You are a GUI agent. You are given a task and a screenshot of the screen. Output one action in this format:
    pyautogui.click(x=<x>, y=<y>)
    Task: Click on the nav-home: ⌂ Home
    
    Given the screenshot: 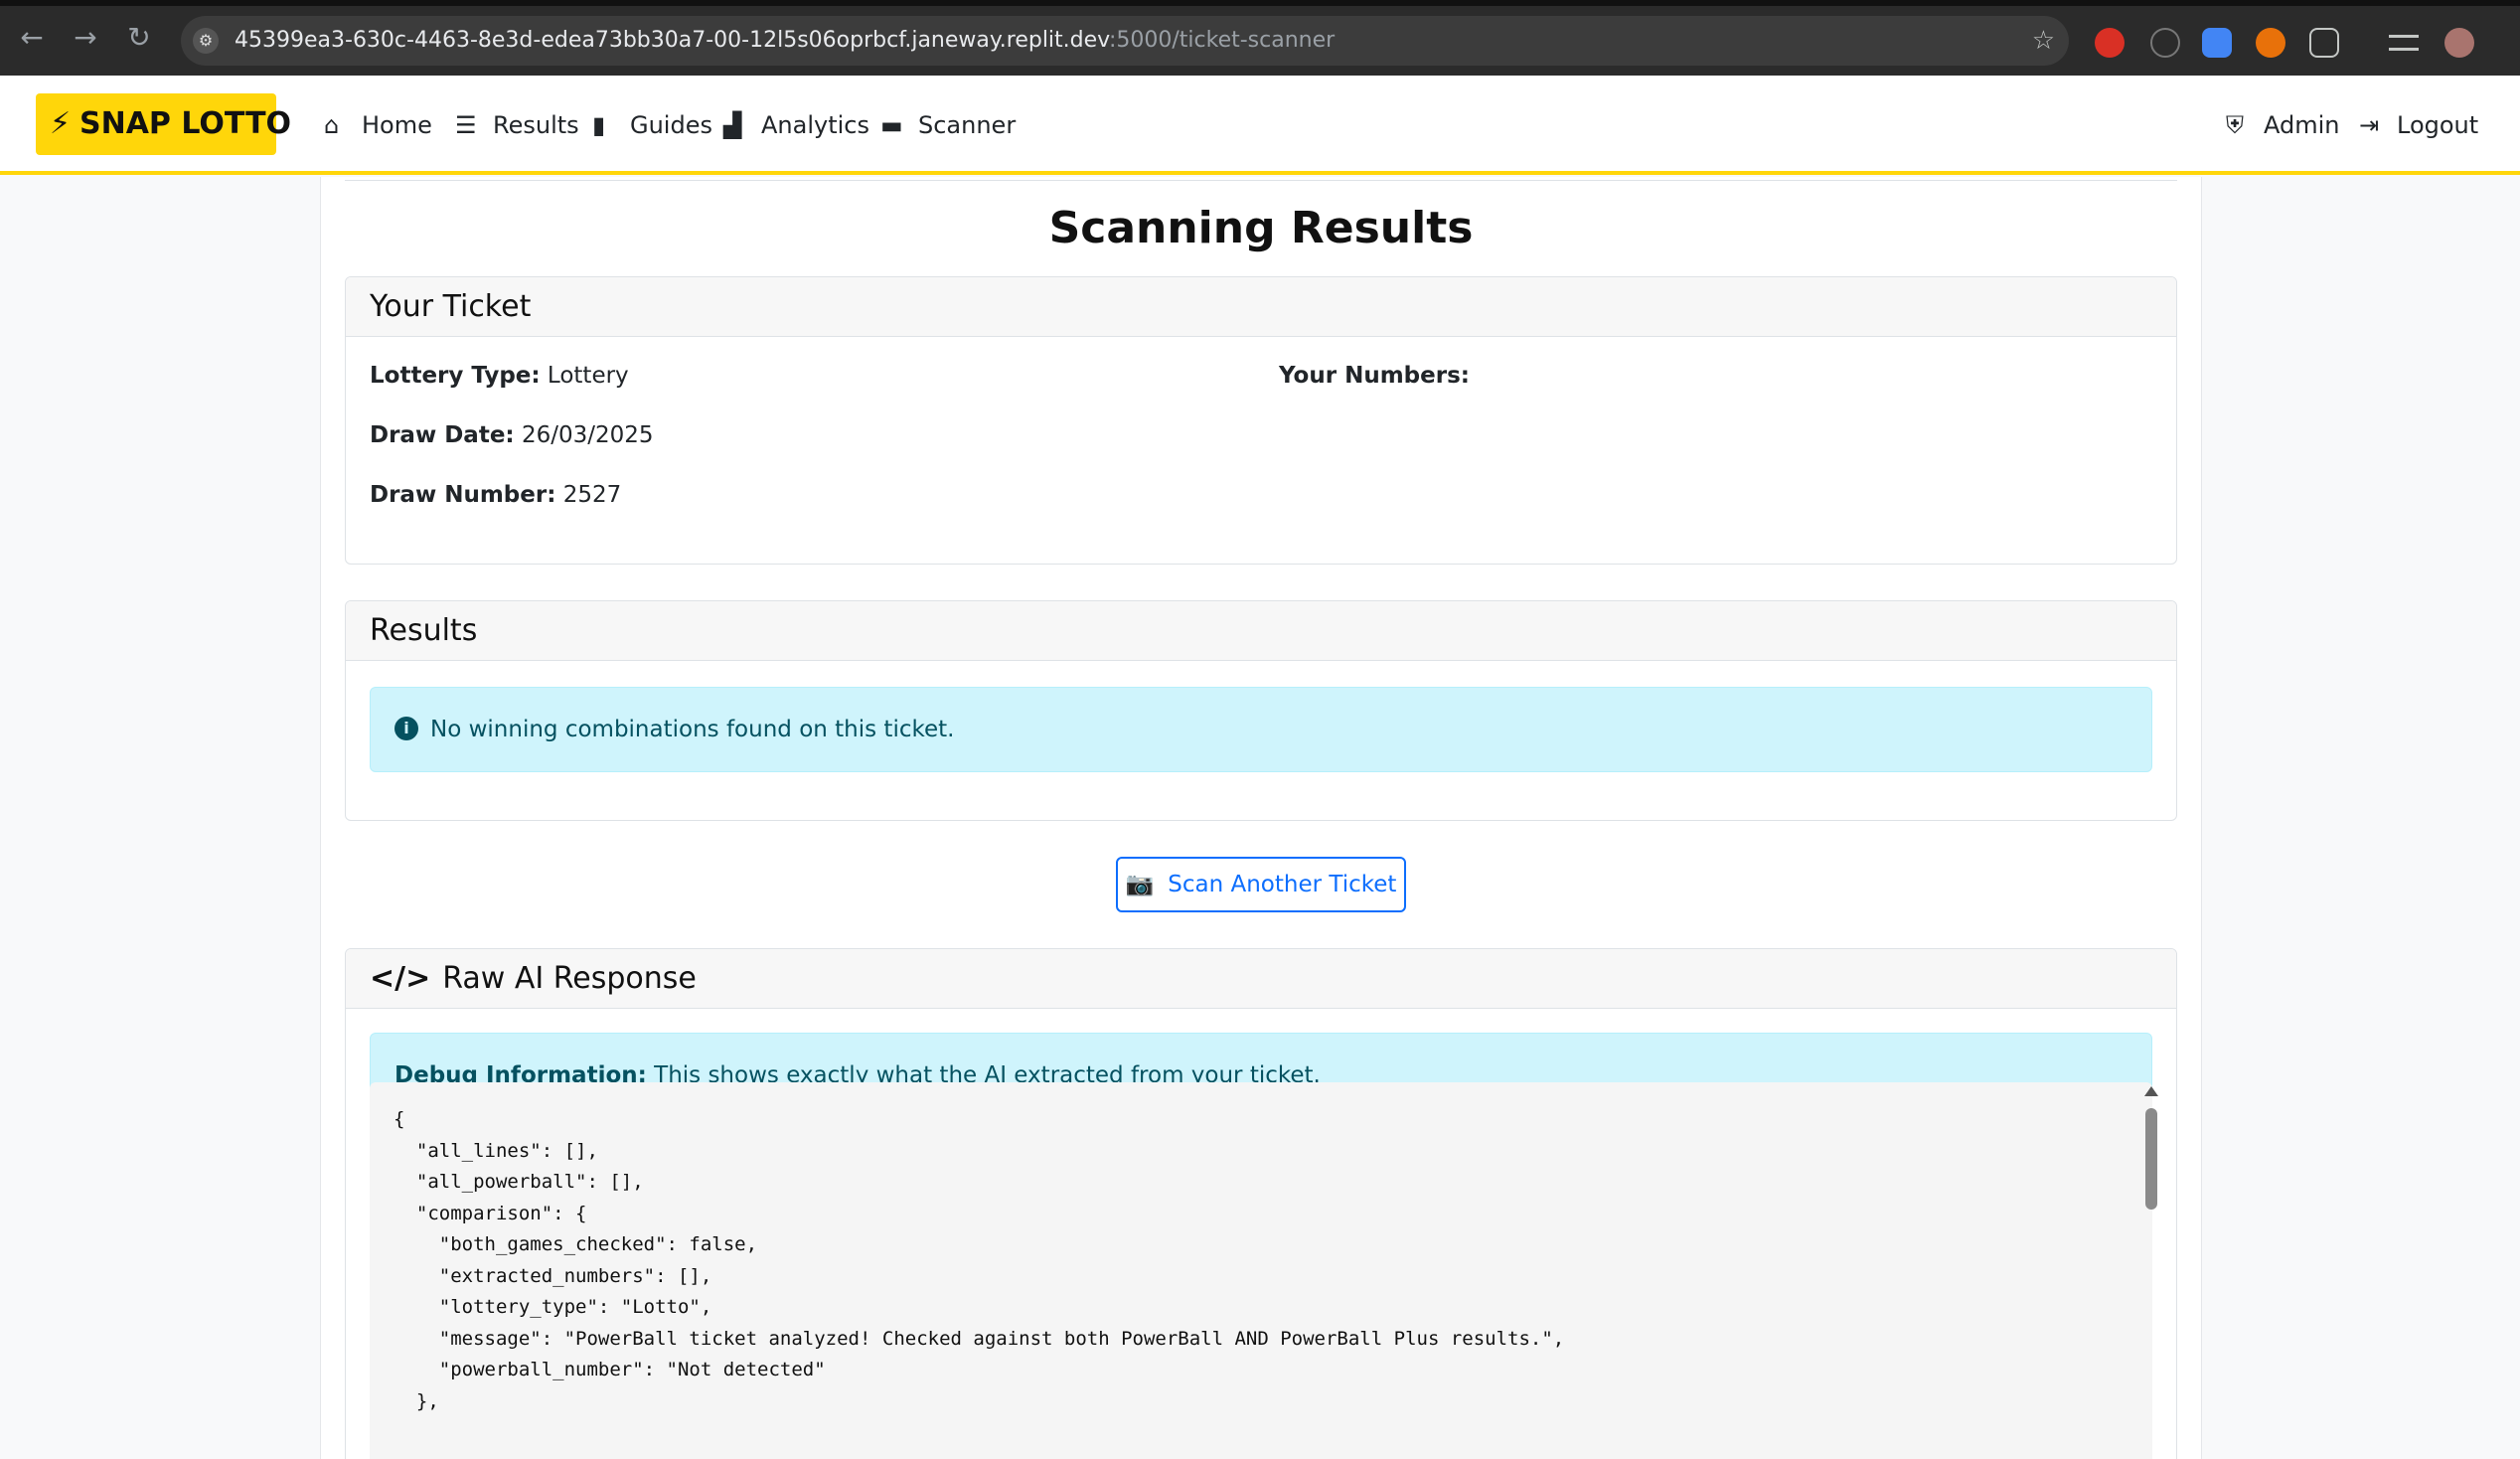 What is the action you would take?
    pyautogui.click(x=378, y=125)
    